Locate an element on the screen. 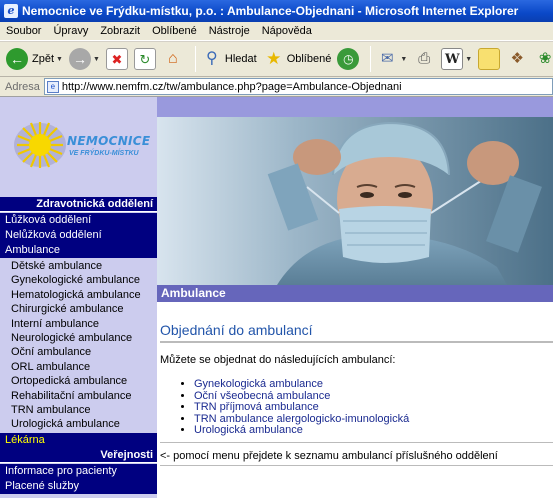  stop-icon: ✖ is located at coordinates (116, 59).